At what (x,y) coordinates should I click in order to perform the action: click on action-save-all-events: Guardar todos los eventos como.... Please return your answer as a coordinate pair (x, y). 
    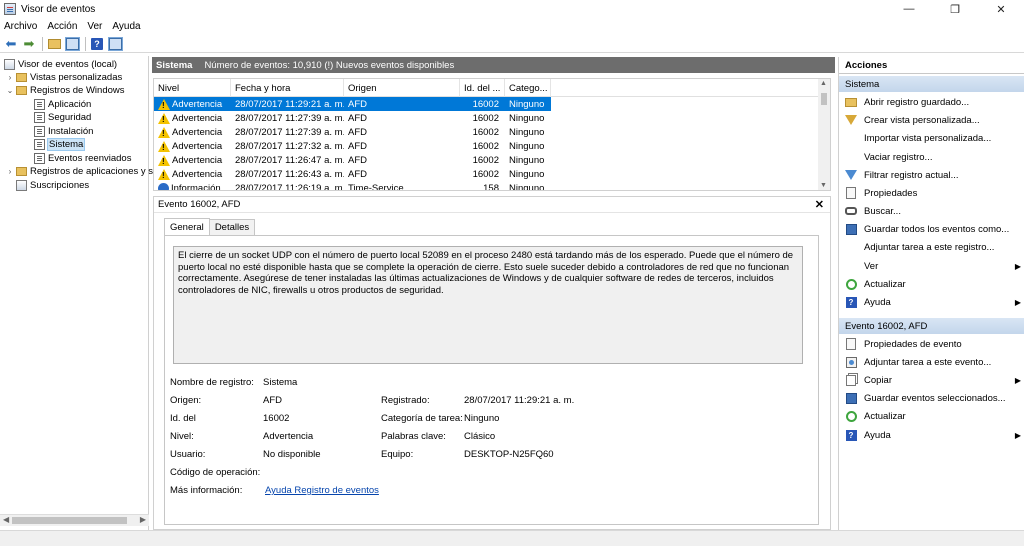
    Looking at the image, I should click on (931, 229).